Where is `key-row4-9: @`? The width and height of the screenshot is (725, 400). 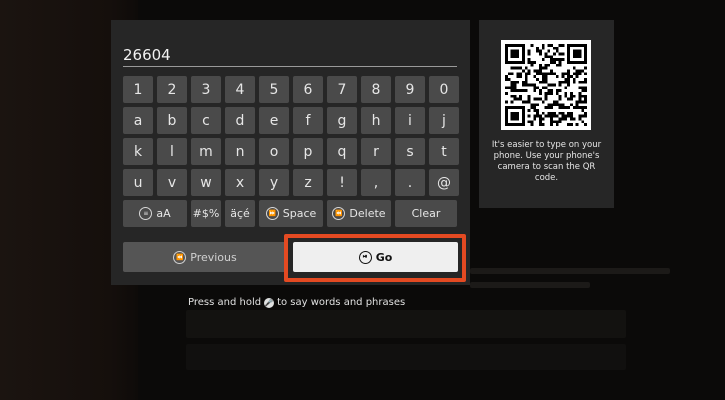
key-row4-9: @ is located at coordinates (444, 182).